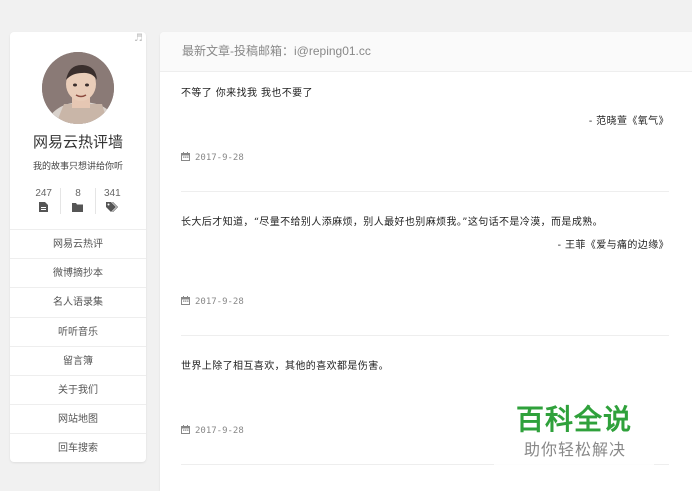 The width and height of the screenshot is (692, 491). Describe the element at coordinates (78, 141) in the screenshot. I see `site-title: 网易云热评墙` at that location.